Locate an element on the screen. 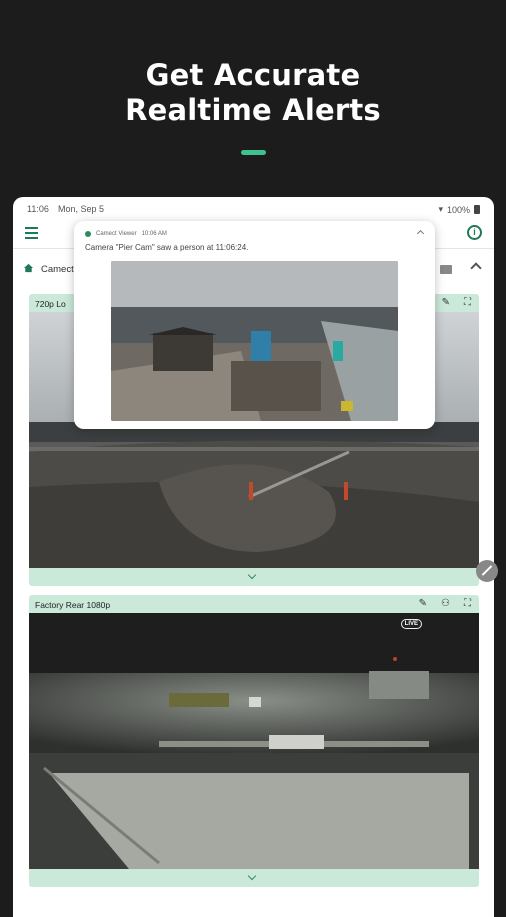  headline: Get Accurate Realtime Alerts is located at coordinates (253, 93).